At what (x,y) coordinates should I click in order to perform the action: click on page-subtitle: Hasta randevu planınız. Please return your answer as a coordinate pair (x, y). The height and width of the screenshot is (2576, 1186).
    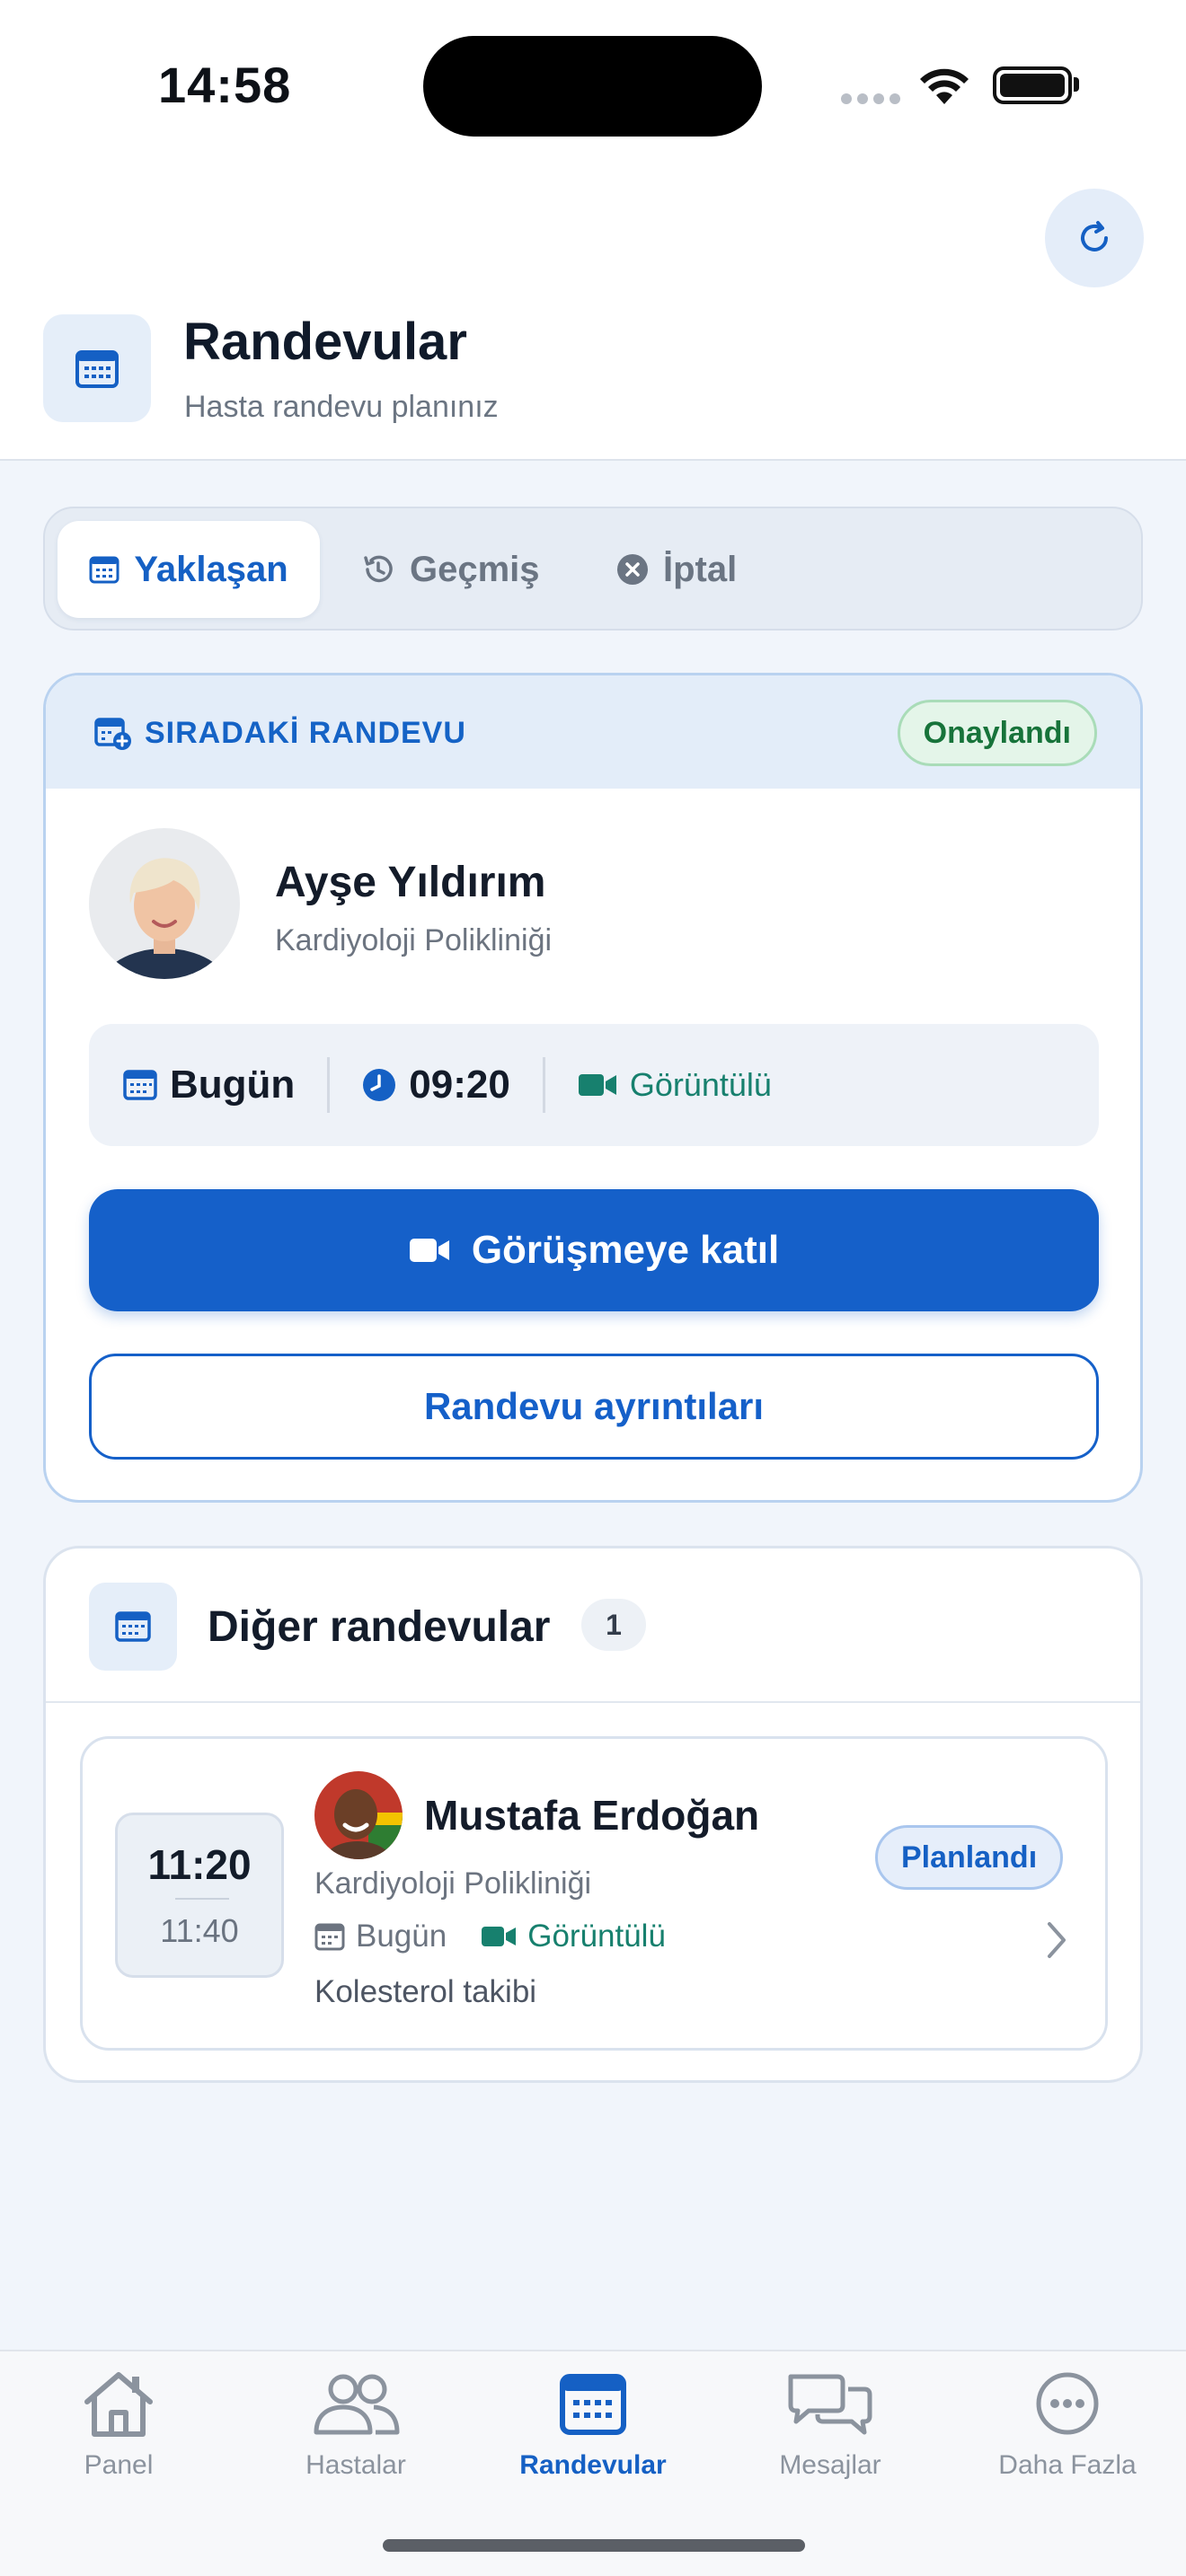
    Looking at the image, I should click on (341, 407).